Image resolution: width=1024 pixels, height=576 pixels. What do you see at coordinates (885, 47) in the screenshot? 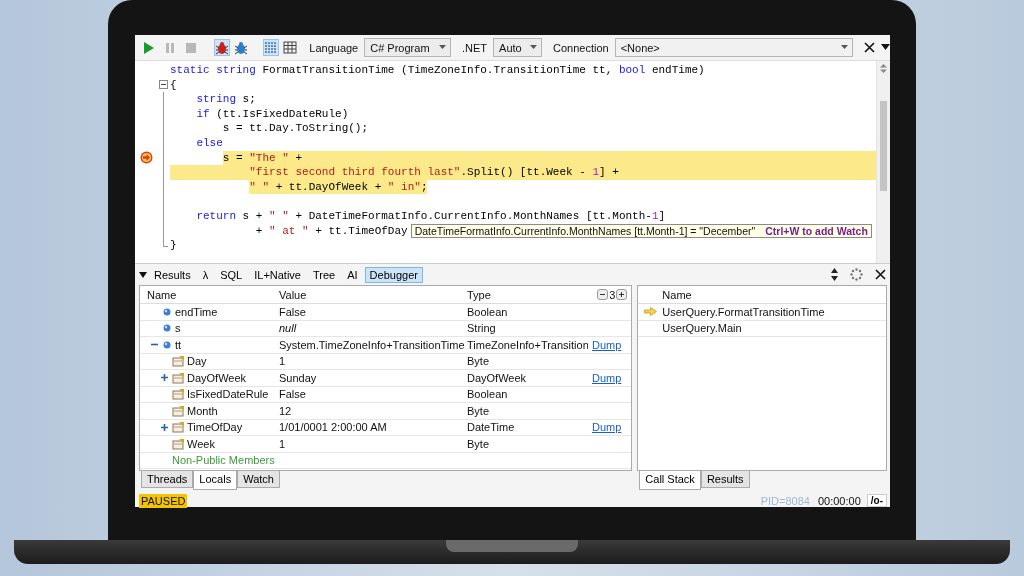
I see `dropdown-arrow-icon` at bounding box center [885, 47].